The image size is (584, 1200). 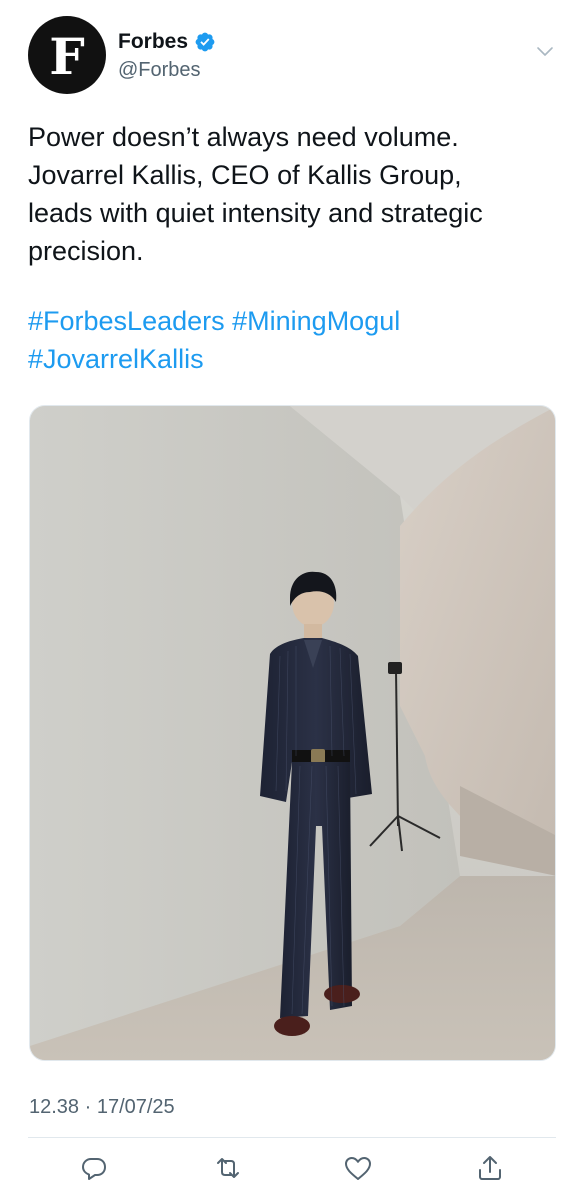 I want to click on author-name-row: Forbes, so click(x=167, y=42).